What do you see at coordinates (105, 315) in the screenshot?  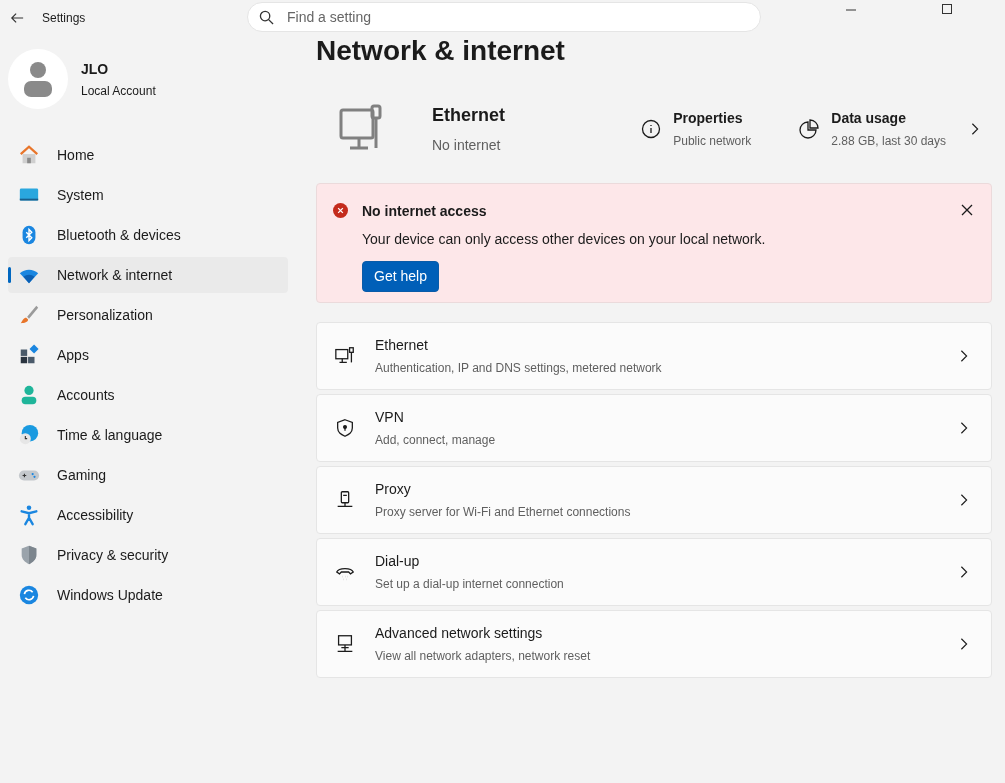 I see `sidebar-label: Personalization` at bounding box center [105, 315].